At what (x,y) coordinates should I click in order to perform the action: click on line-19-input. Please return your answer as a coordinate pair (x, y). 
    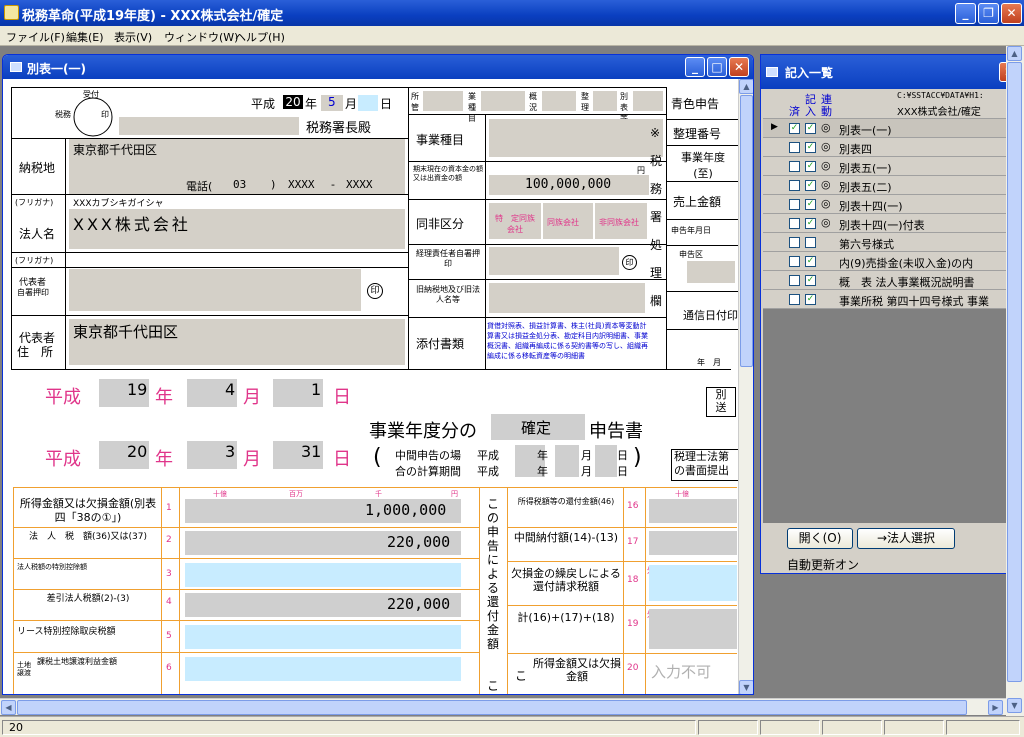
    Looking at the image, I should click on (693, 629).